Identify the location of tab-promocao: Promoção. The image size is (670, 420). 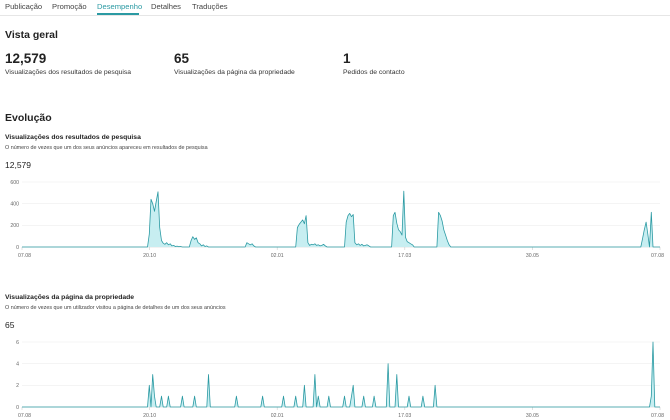
(69, 6).